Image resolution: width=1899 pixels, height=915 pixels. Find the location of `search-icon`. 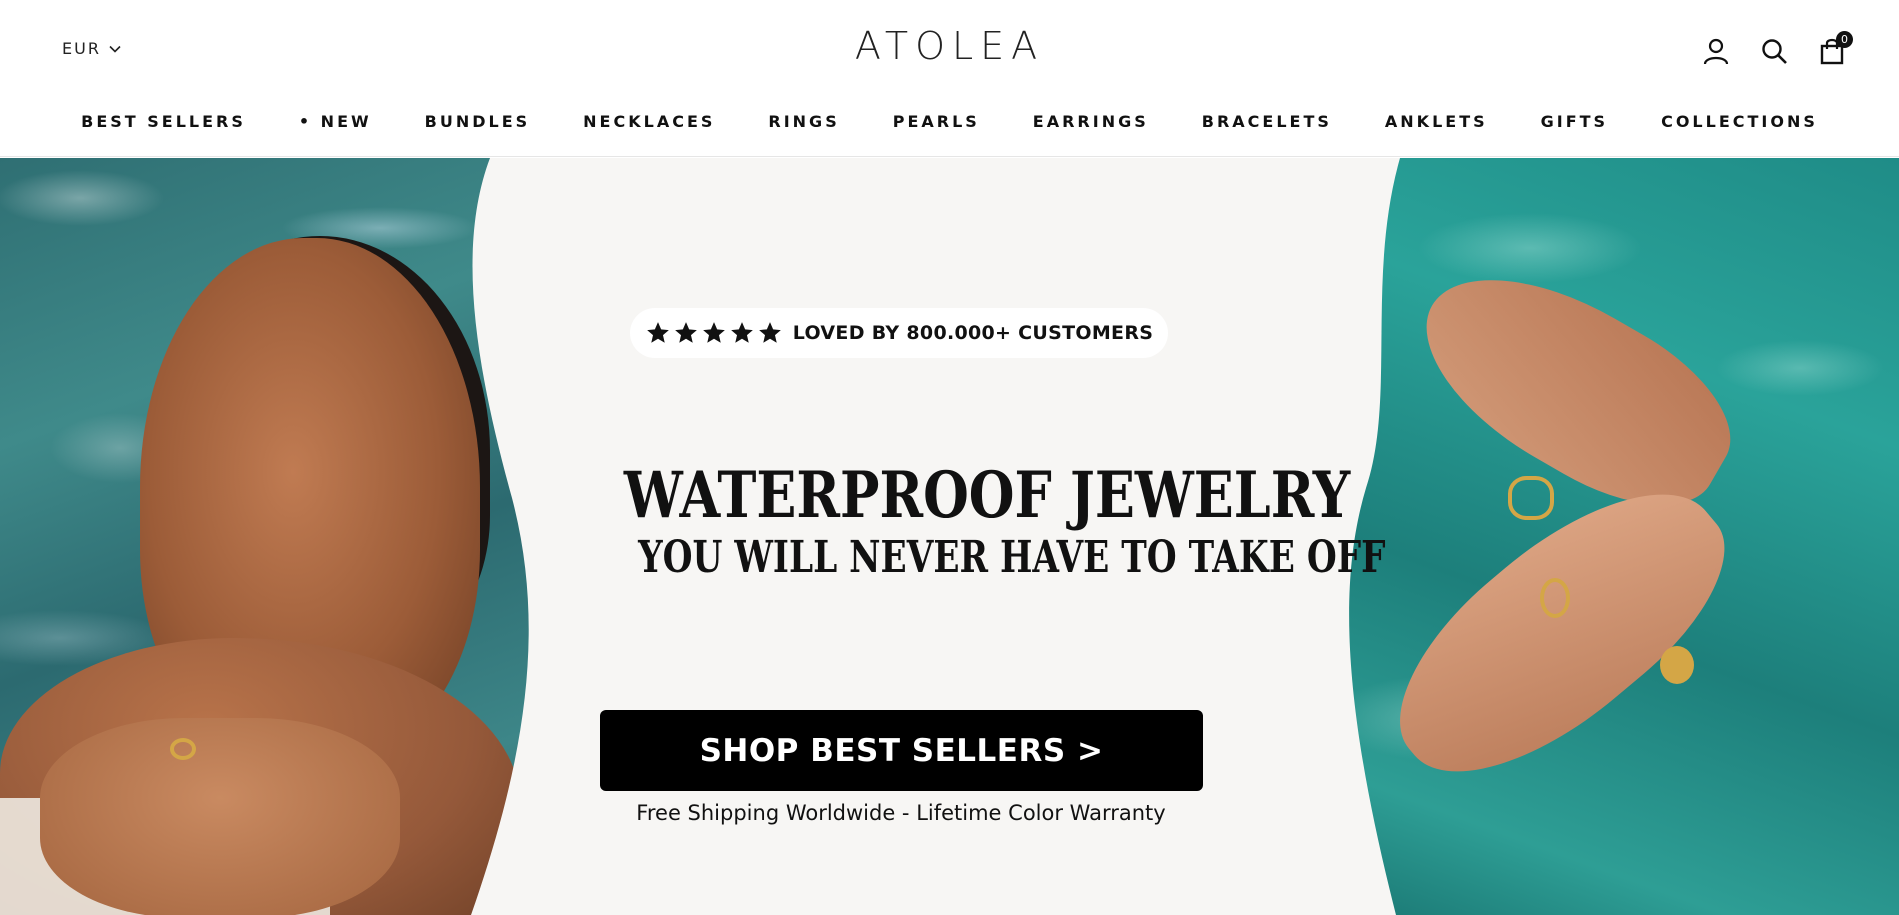

search-icon is located at coordinates (1774, 51).